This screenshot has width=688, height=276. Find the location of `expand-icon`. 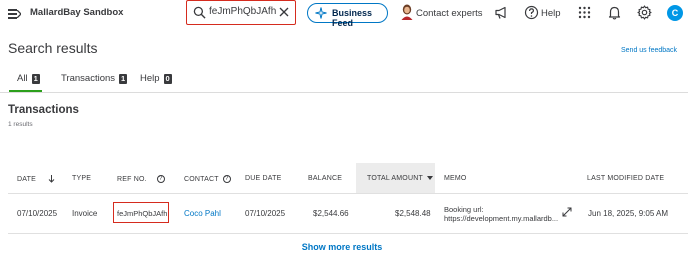

expand-icon is located at coordinates (567, 212).